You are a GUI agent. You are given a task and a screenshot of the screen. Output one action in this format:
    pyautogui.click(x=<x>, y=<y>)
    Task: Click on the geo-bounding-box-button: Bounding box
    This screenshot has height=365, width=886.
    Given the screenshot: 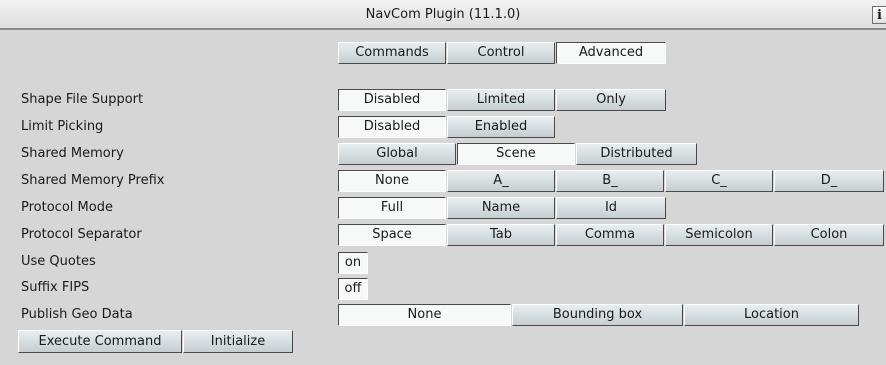 What is the action you would take?
    pyautogui.click(x=597, y=315)
    